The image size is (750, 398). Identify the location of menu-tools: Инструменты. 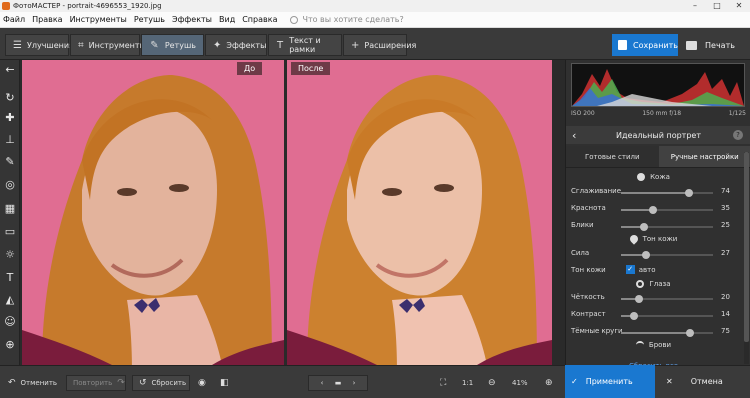
(98, 19).